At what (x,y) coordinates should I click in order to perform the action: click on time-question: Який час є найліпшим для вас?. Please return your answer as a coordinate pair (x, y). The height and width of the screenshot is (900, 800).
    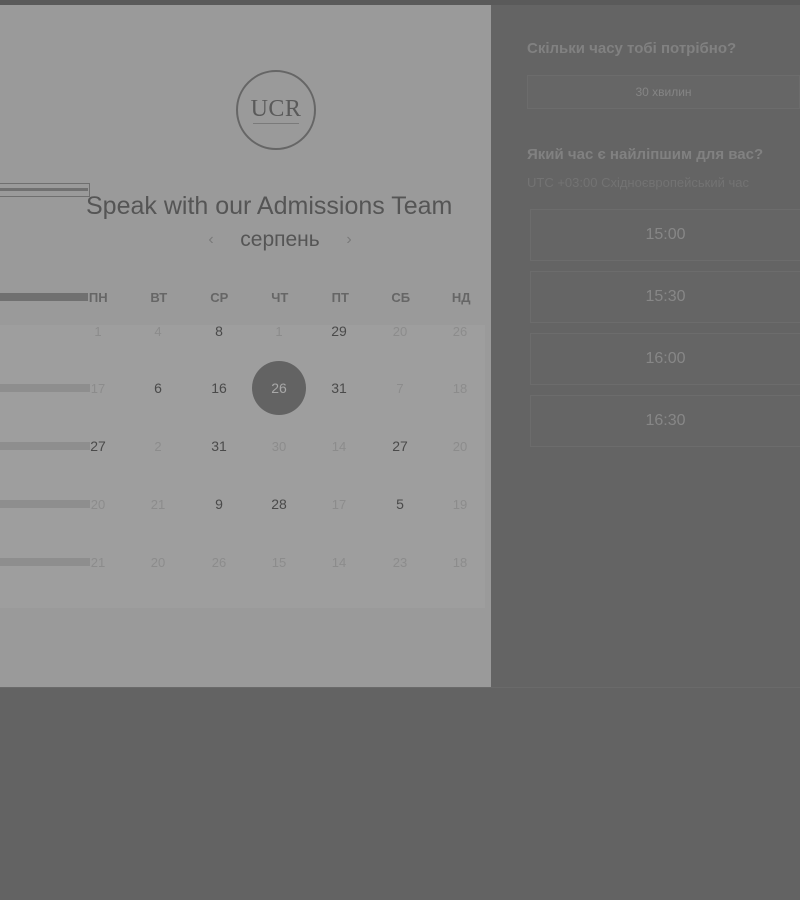
    Looking at the image, I should click on (645, 154).